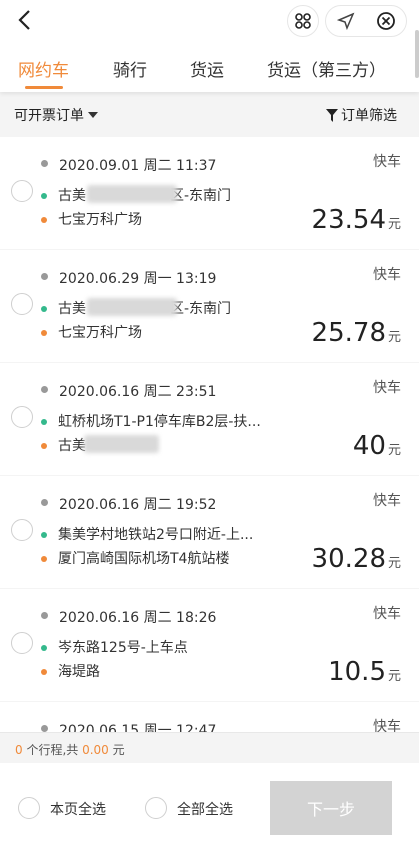 The height and width of the screenshot is (842, 419). Describe the element at coordinates (116, 750) in the screenshot. I see `summary-unit: 元` at that location.